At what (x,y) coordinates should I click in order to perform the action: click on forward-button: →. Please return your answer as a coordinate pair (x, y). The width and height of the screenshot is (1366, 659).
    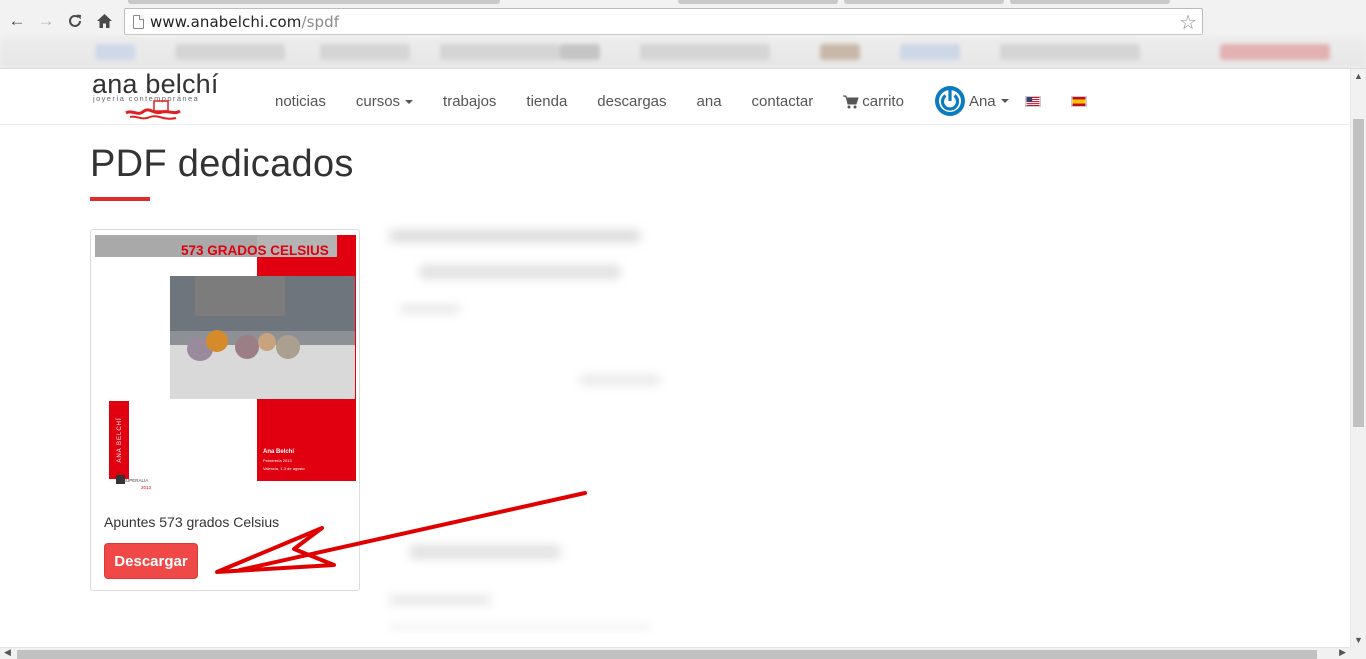
    Looking at the image, I should click on (46, 21).